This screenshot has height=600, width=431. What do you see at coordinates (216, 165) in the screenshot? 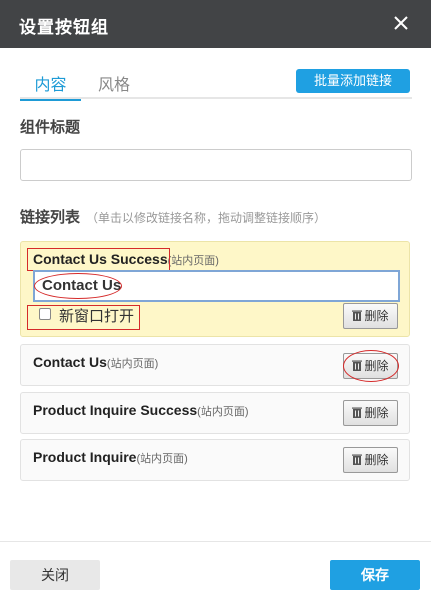
I see `component-title-input` at bounding box center [216, 165].